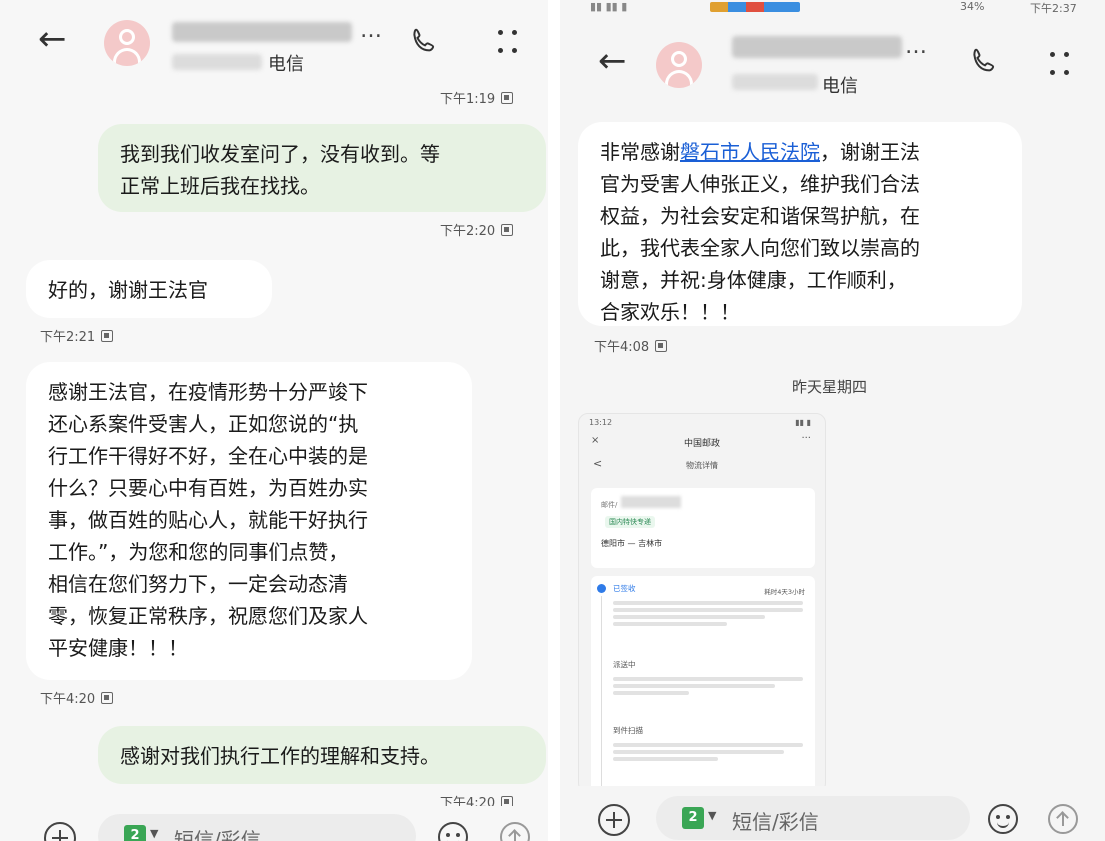 The width and height of the screenshot is (1105, 841). What do you see at coordinates (77, 335) in the screenshot?
I see `timestamp: 下午2:21` at bounding box center [77, 335].